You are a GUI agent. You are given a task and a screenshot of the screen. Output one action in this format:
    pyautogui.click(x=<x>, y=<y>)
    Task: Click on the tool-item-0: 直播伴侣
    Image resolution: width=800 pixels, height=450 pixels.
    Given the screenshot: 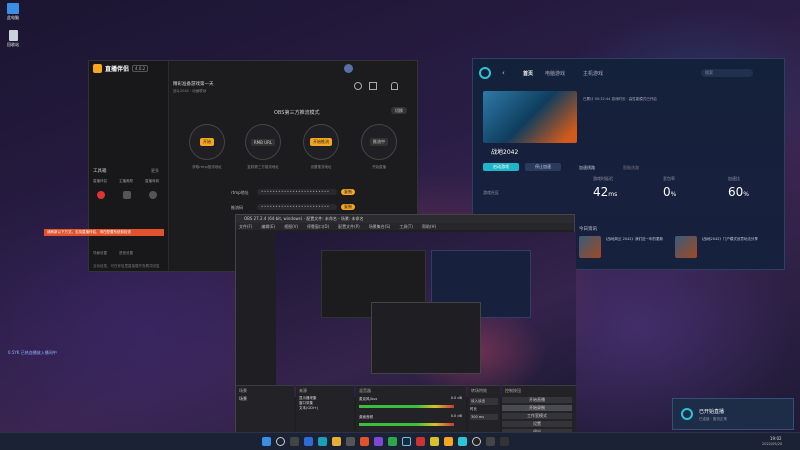 What is the action you would take?
    pyautogui.click(x=100, y=181)
    